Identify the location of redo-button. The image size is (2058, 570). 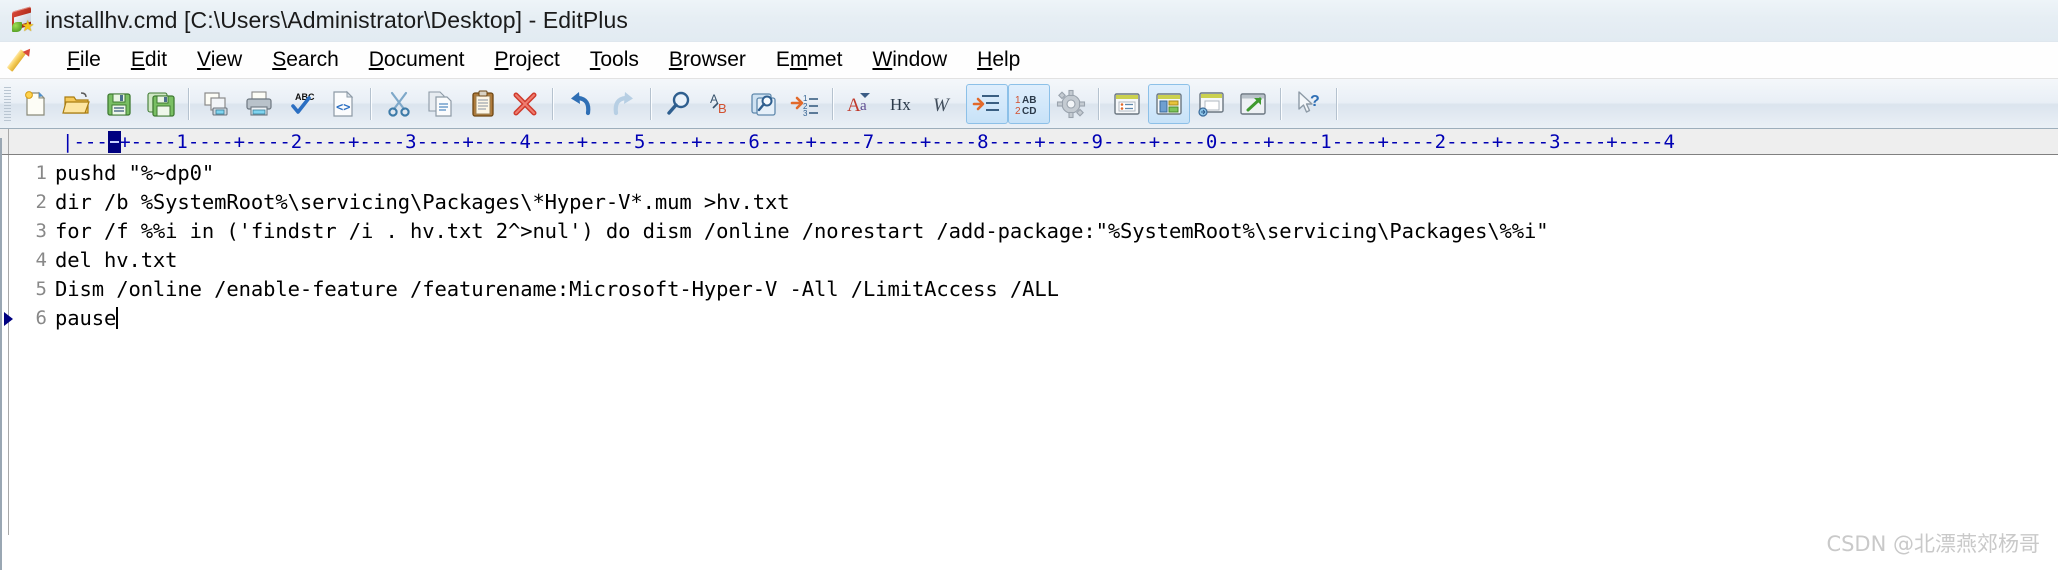
(623, 104).